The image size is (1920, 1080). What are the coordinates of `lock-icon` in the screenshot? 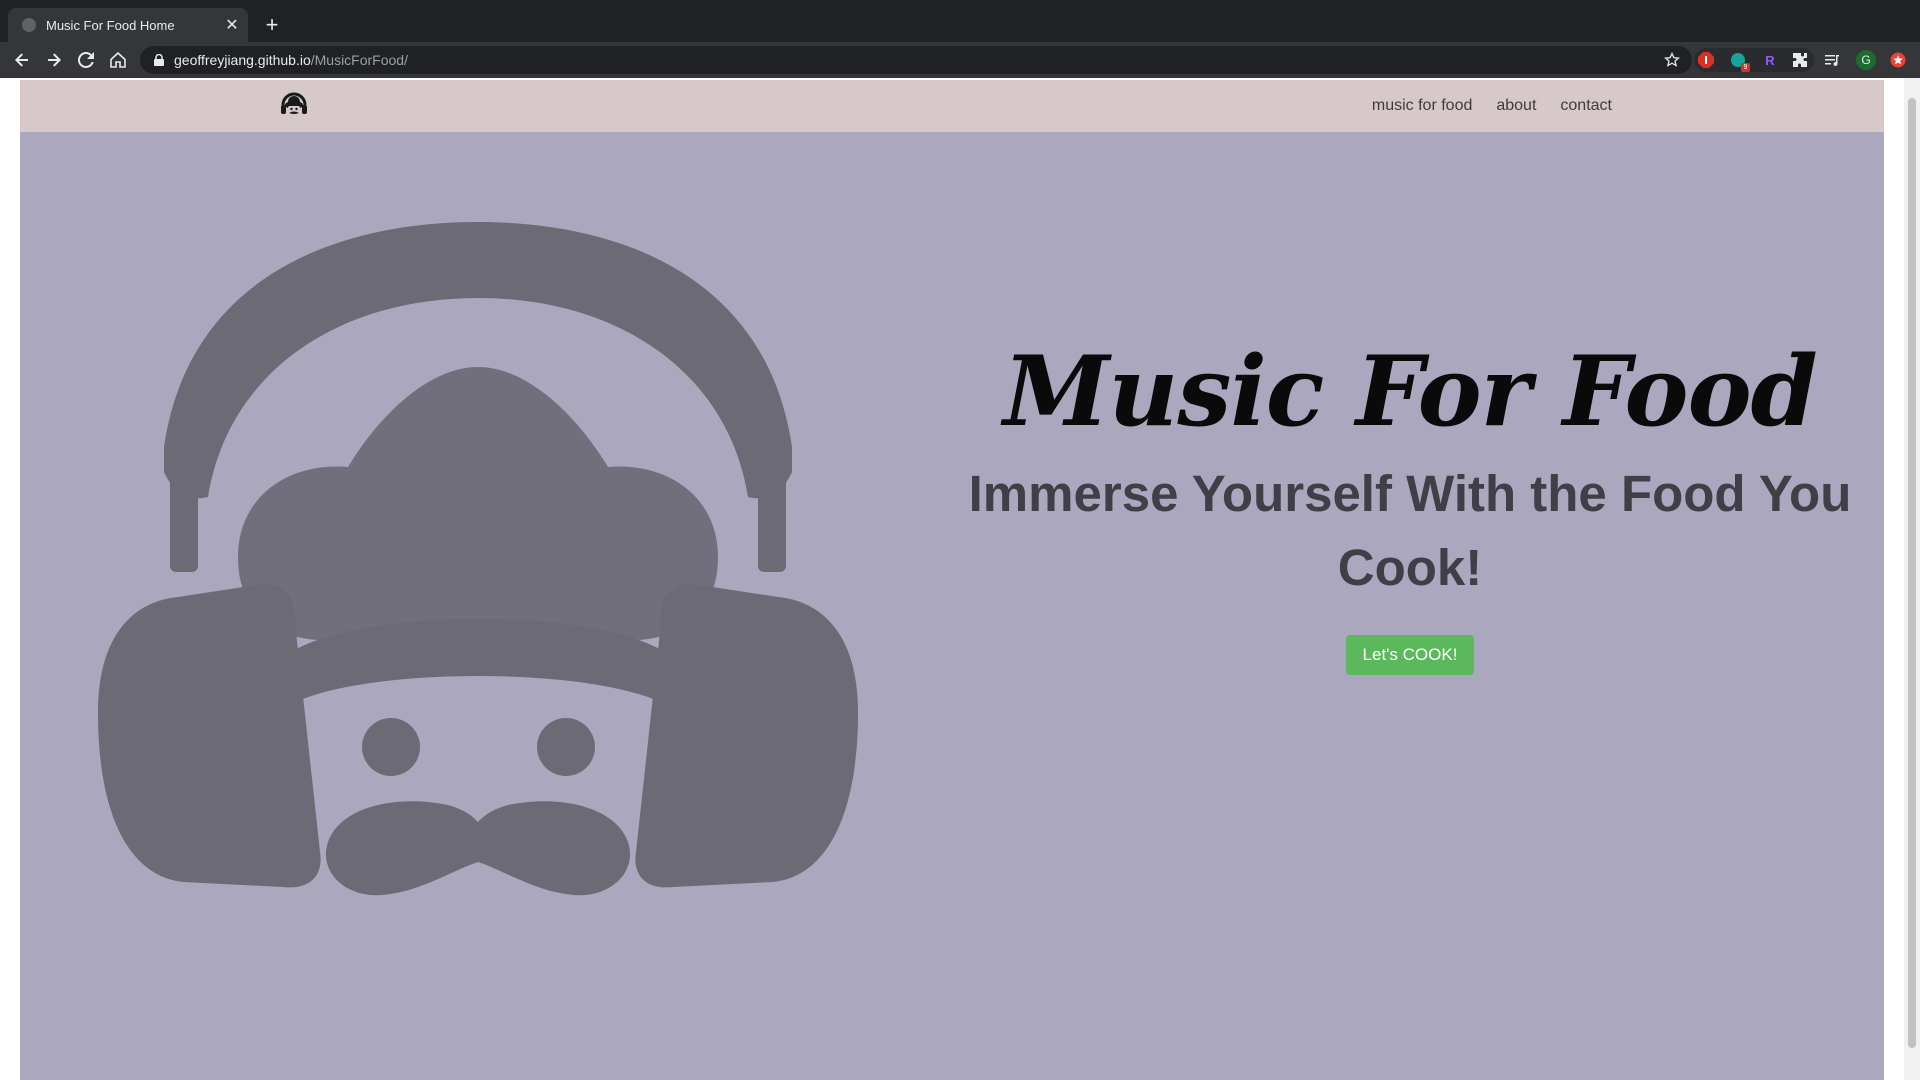 It's located at (159, 60).